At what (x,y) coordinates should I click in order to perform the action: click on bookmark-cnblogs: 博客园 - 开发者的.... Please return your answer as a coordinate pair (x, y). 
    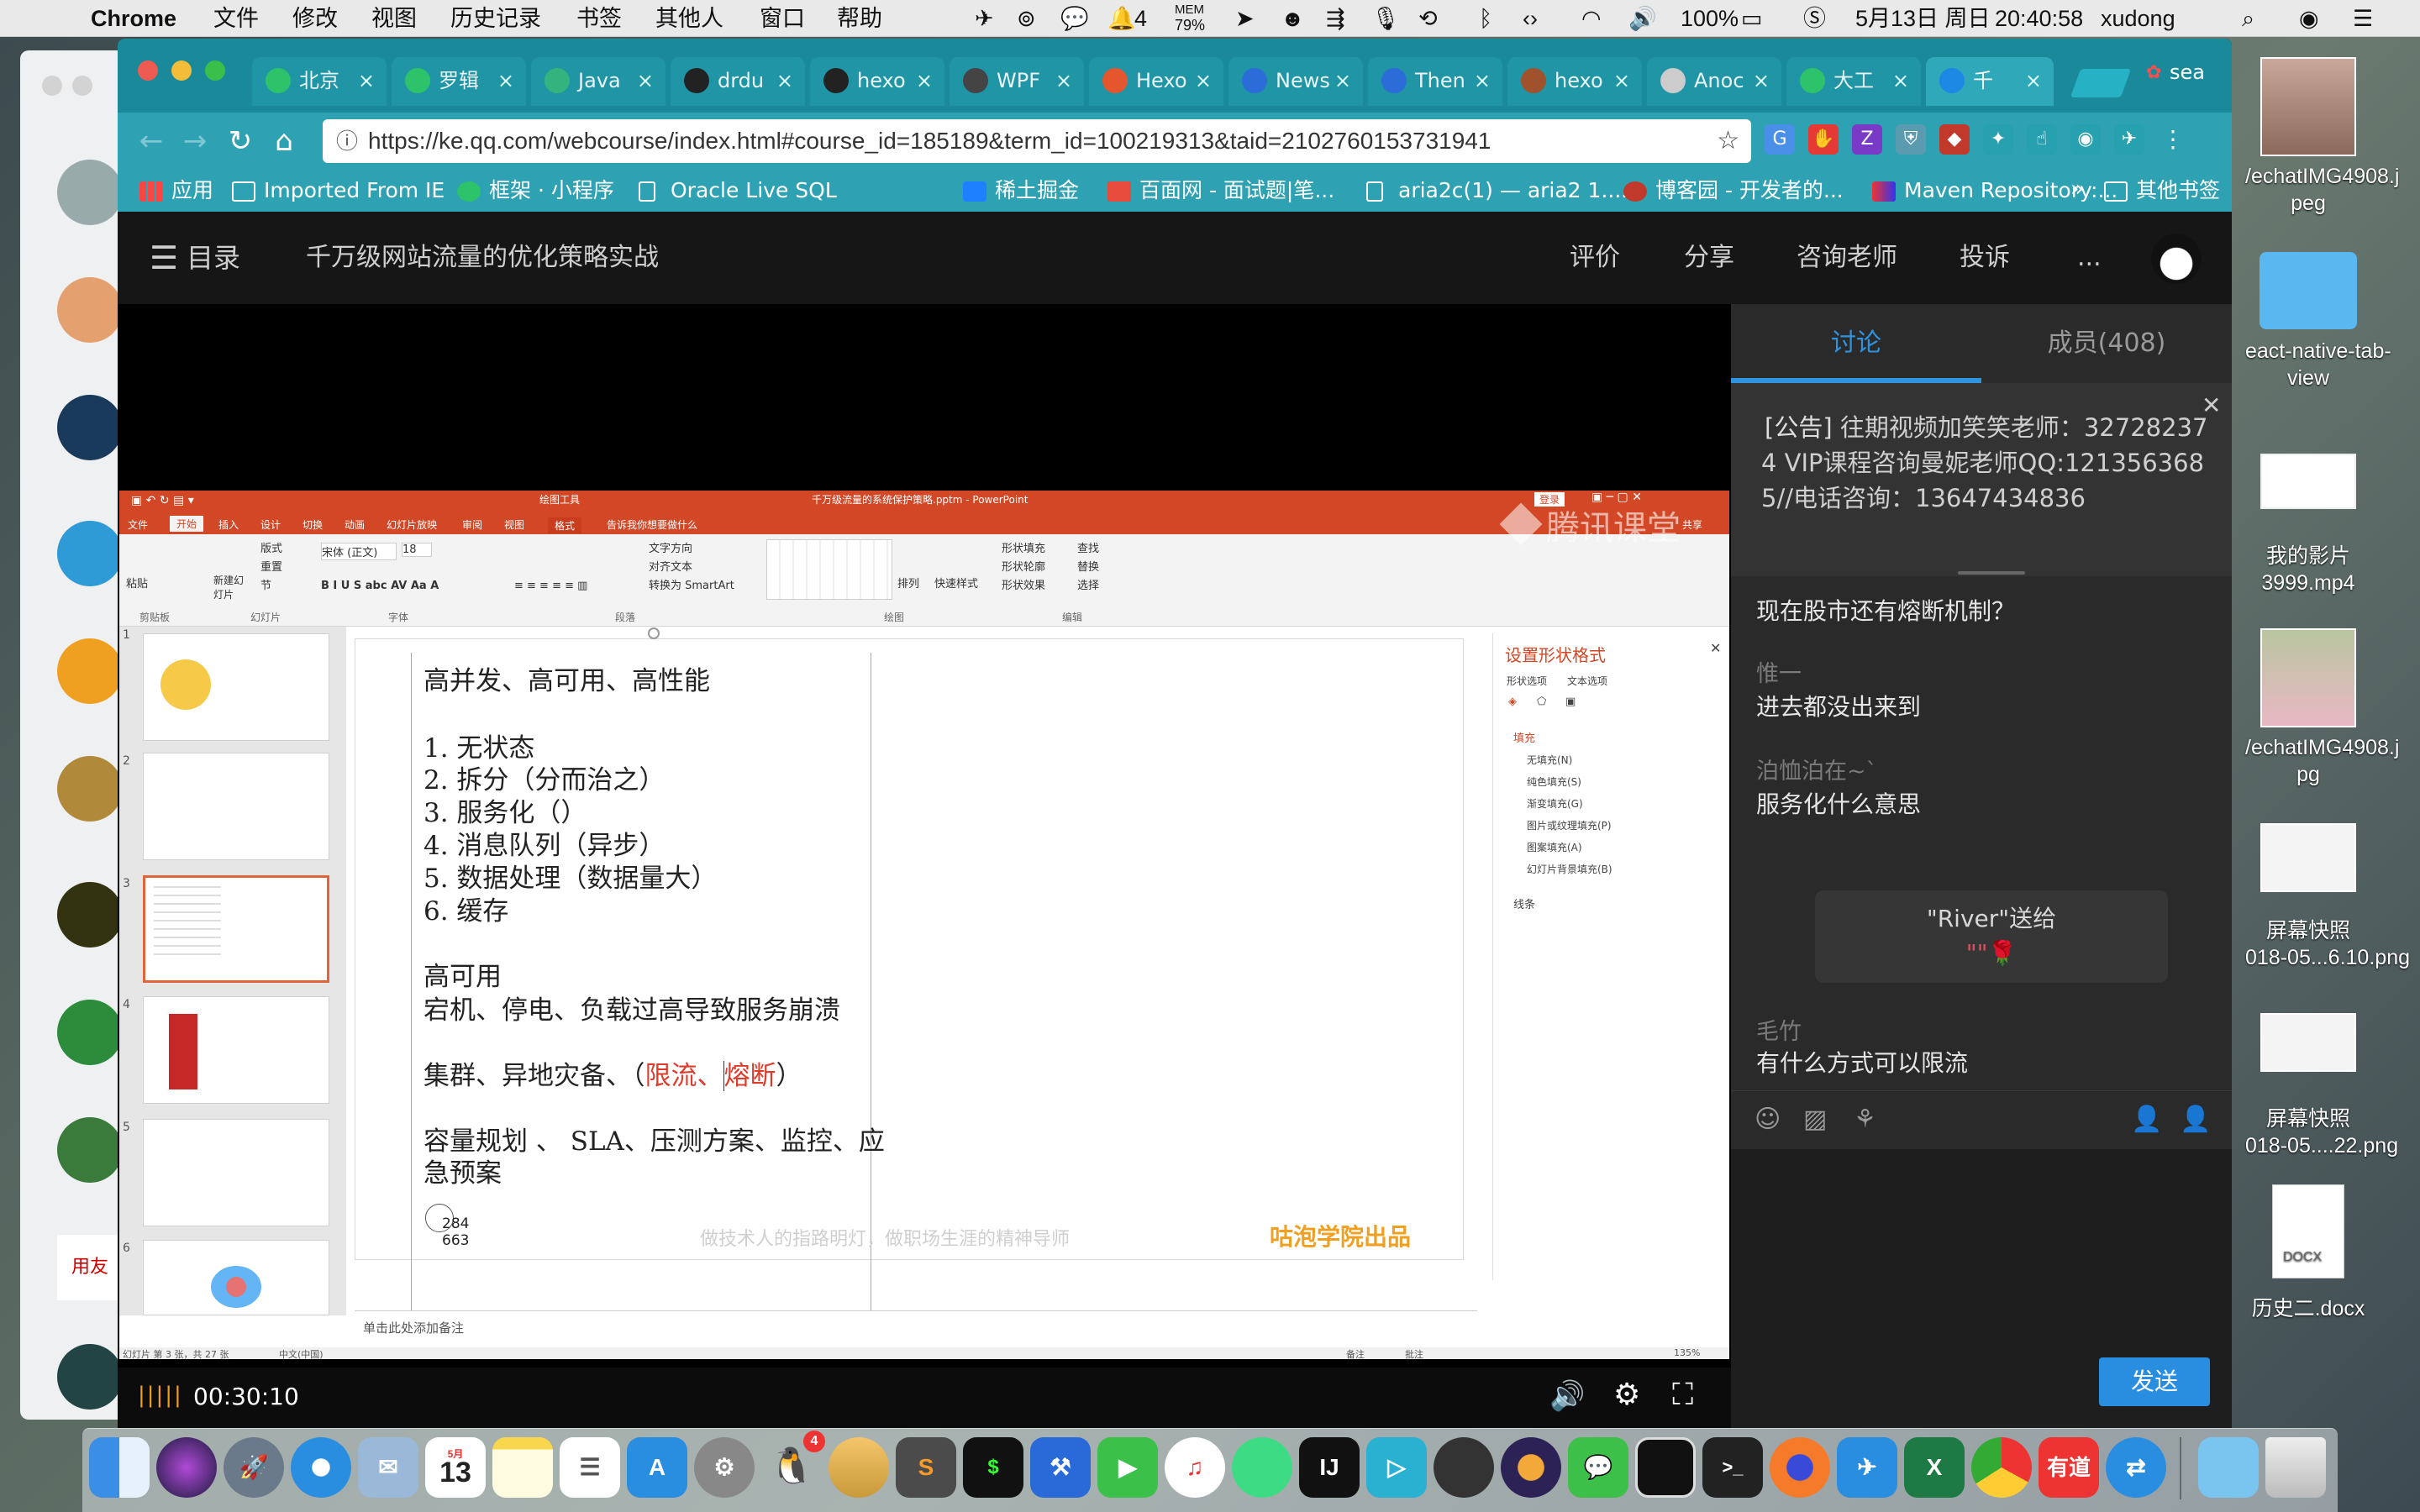
    Looking at the image, I should click on (1734, 191).